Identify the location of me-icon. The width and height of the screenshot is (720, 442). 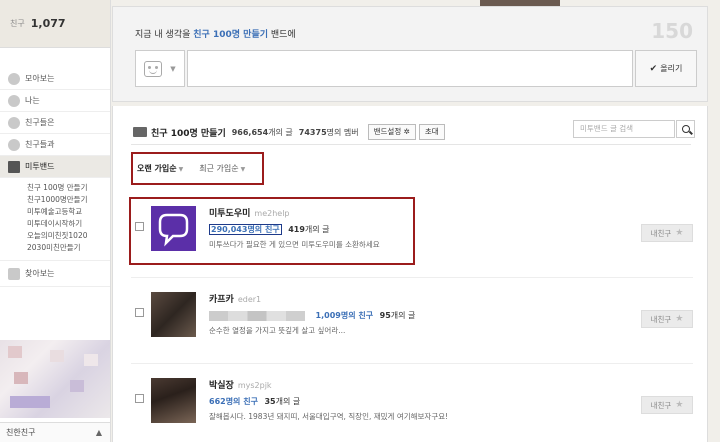
(14, 100).